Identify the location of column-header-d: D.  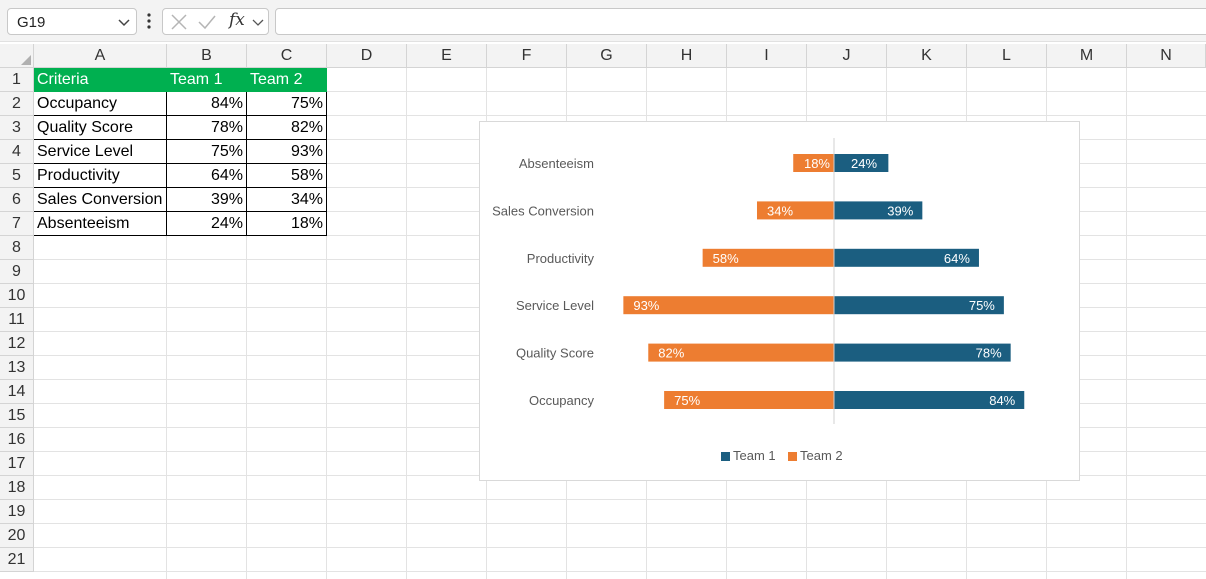
(367, 56).